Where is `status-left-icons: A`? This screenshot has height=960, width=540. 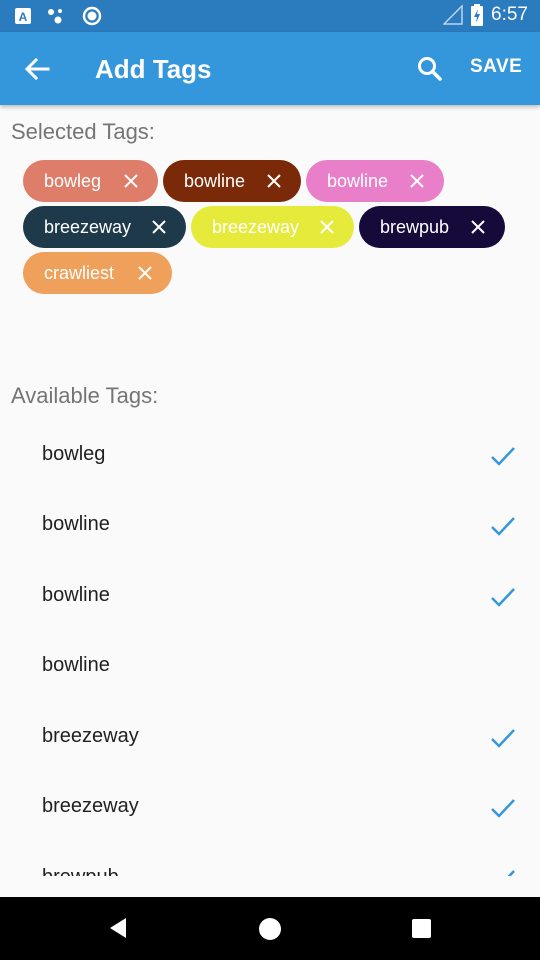 status-left-icons: A is located at coordinates (58, 16).